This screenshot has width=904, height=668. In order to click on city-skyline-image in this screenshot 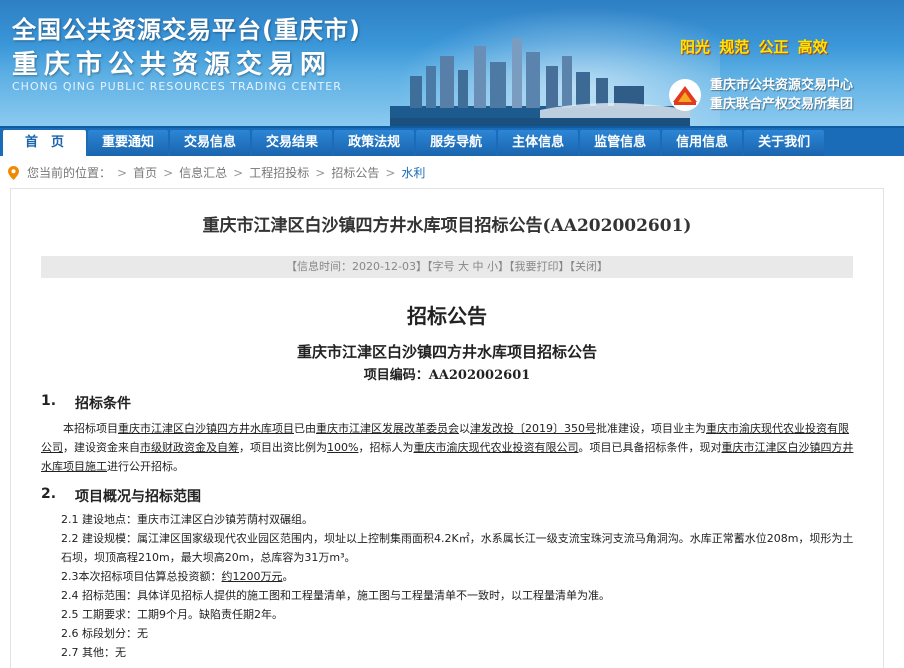, I will do `click(540, 82)`.